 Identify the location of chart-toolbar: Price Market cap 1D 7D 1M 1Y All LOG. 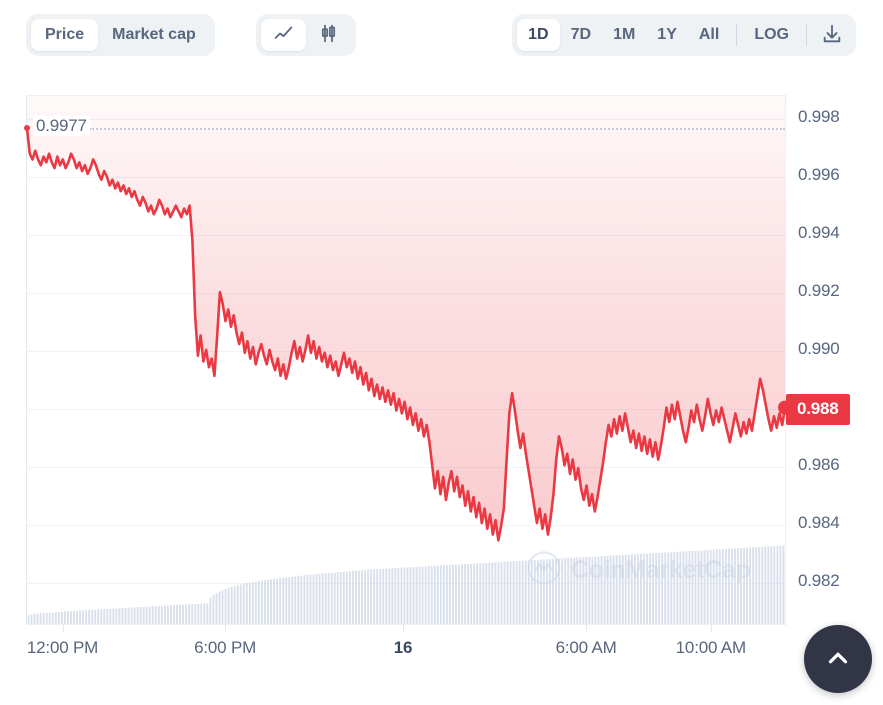
(441, 35).